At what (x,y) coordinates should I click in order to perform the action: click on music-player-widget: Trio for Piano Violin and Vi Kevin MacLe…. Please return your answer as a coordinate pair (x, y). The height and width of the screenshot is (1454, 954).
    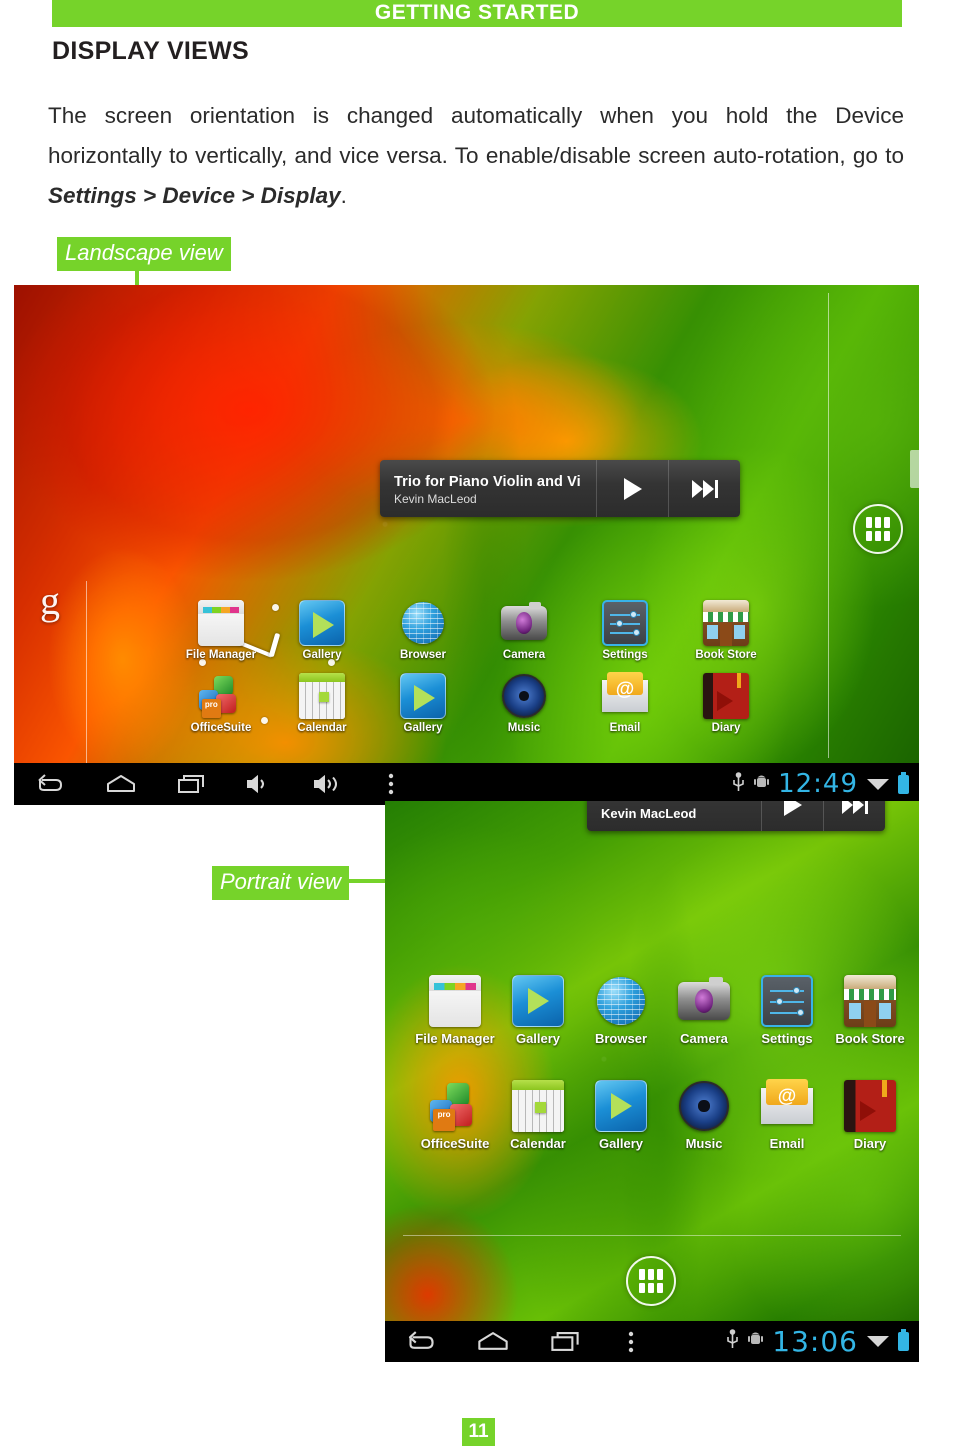
    Looking at the image, I should click on (560, 488).